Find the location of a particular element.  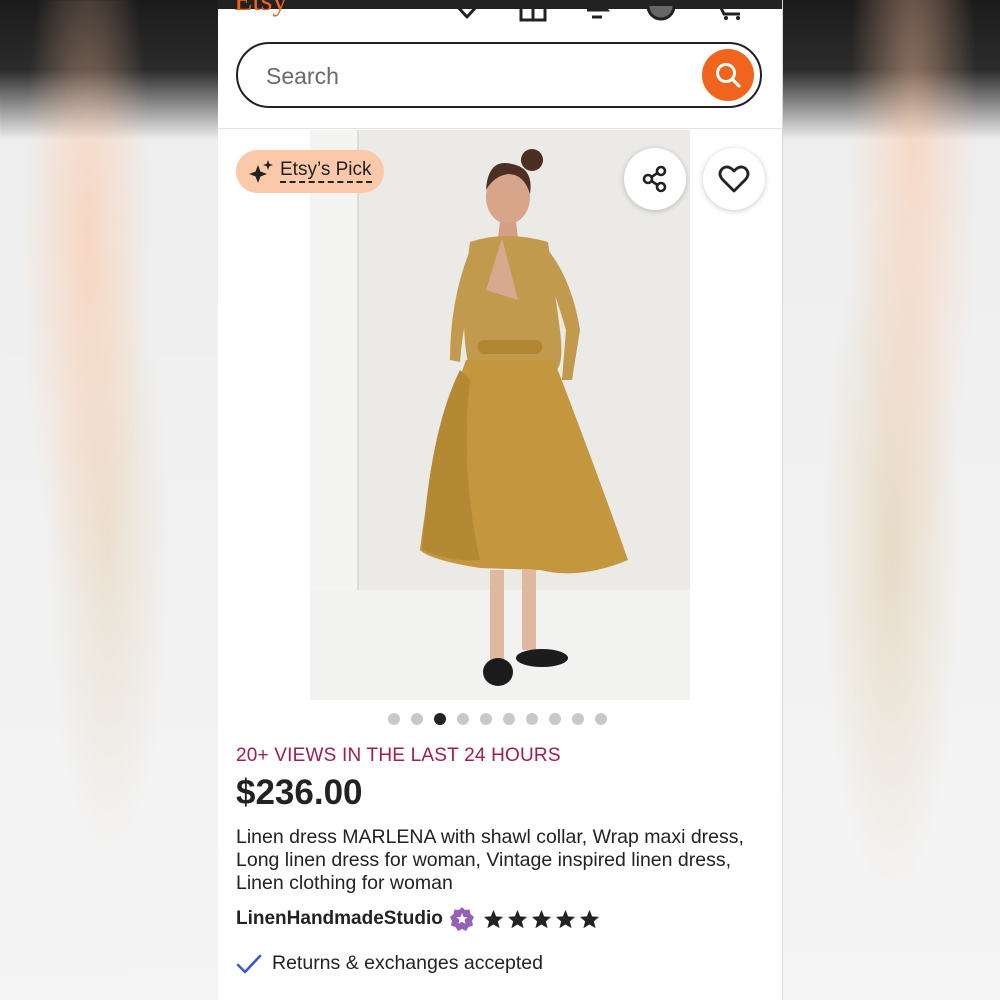

star-seller-icon is located at coordinates (461, 919).